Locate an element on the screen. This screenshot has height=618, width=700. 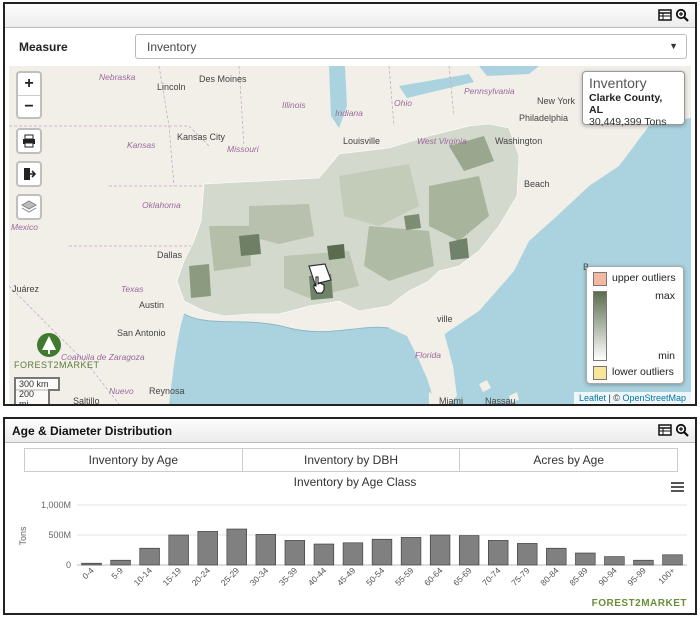
zoom-control: + − is located at coordinates (29, 95).